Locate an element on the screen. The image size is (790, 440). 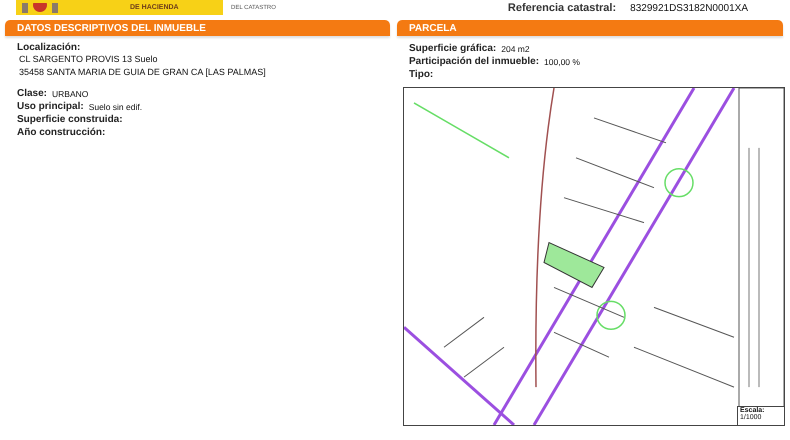
address-line: 35458 SANTA MARIA DE GUIA DE GRAN CA [LAS PALMAS] is located at coordinates (143, 72).